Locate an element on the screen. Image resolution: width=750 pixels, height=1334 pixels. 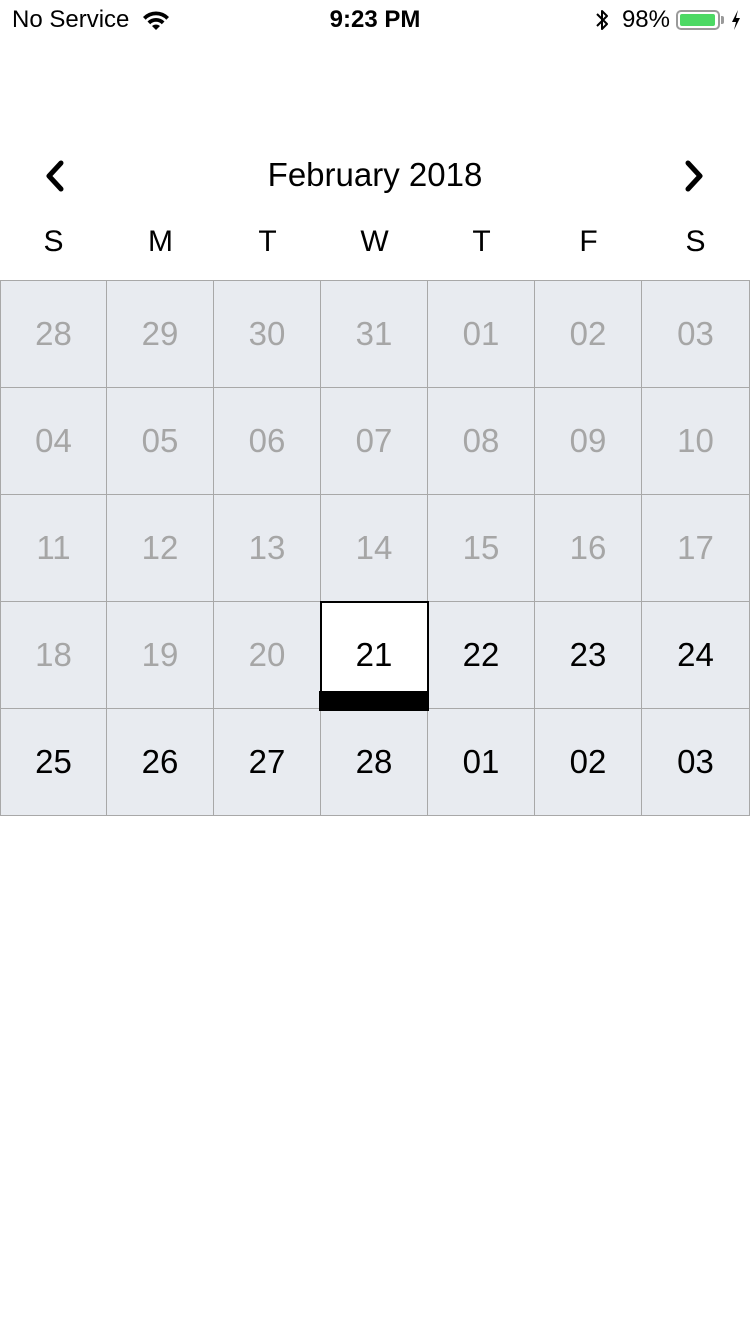
calendar-day-label: 08 is located at coordinates (481, 440).